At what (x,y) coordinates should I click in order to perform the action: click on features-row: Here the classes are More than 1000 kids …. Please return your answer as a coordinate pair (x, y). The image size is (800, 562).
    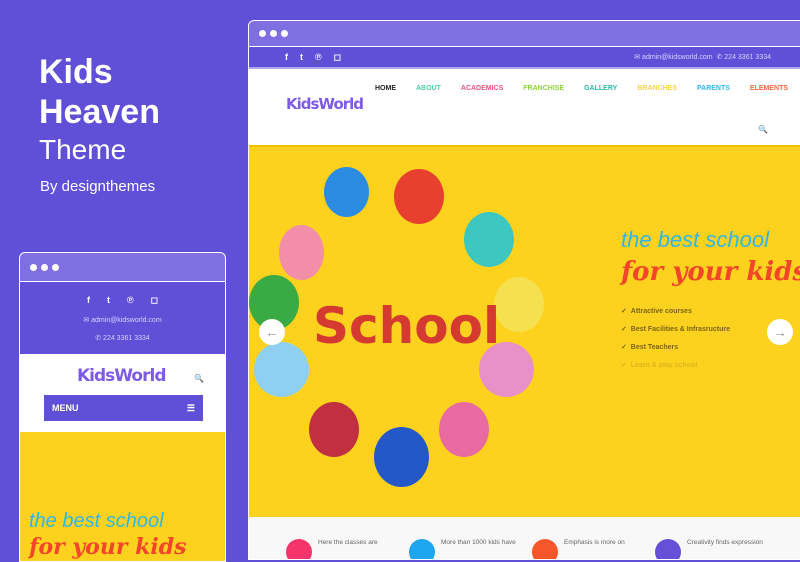
    Looking at the image, I should click on (524, 538).